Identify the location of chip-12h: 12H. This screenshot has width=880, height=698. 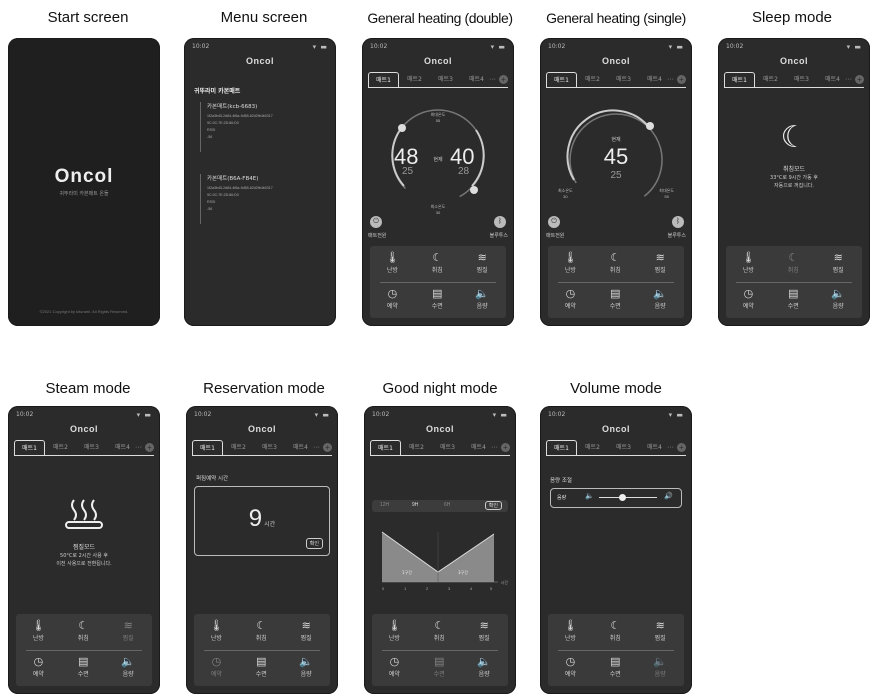
(384, 505).